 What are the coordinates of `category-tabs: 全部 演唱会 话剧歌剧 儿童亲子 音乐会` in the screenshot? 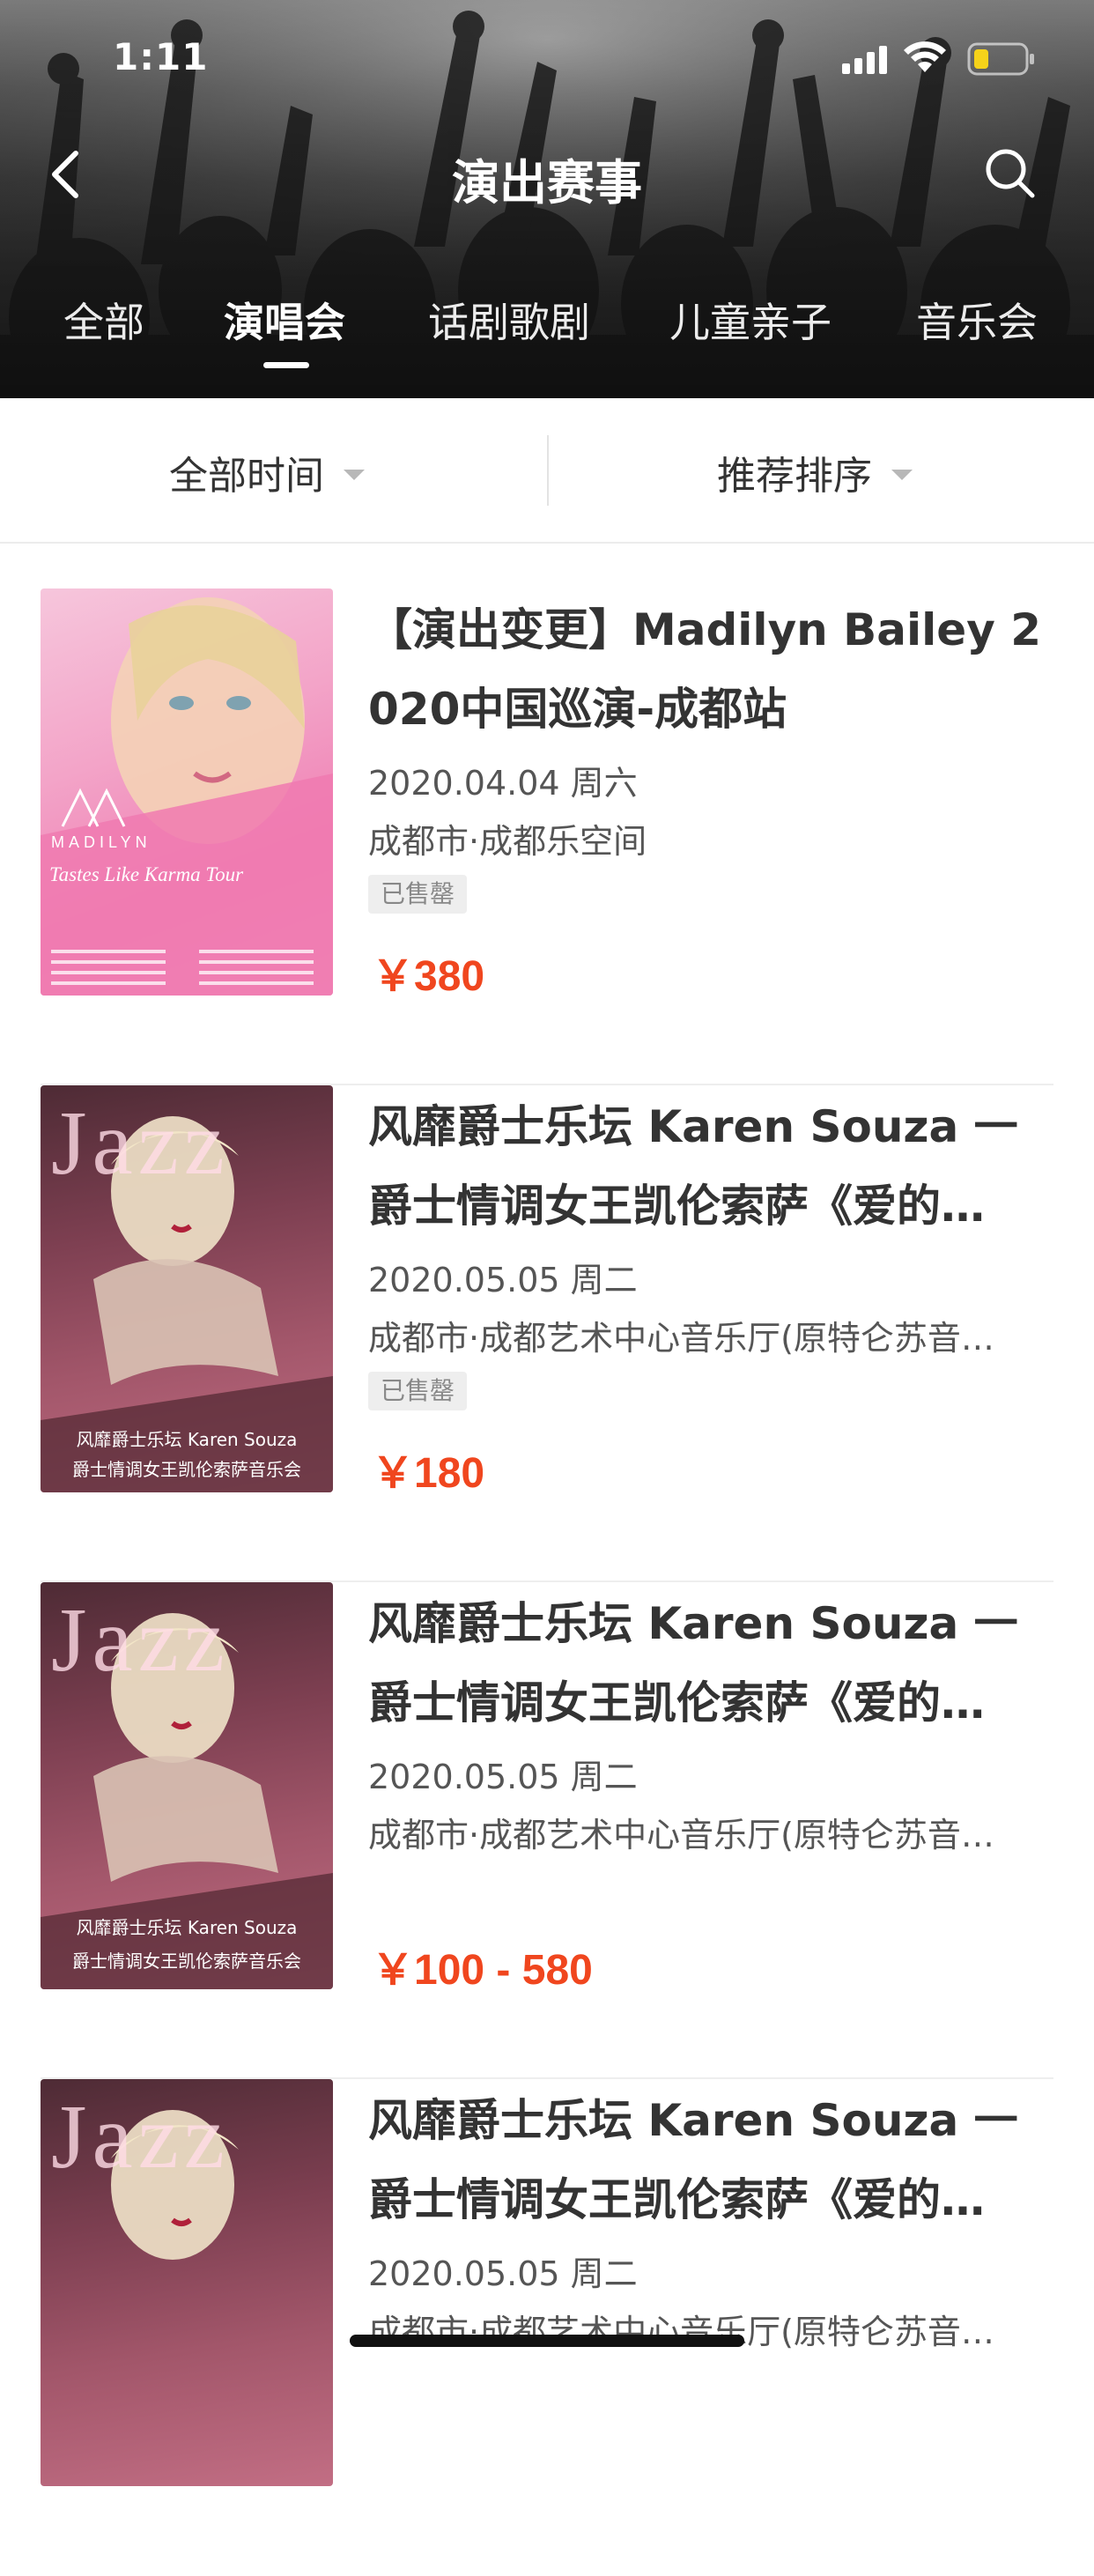 It's located at (547, 335).